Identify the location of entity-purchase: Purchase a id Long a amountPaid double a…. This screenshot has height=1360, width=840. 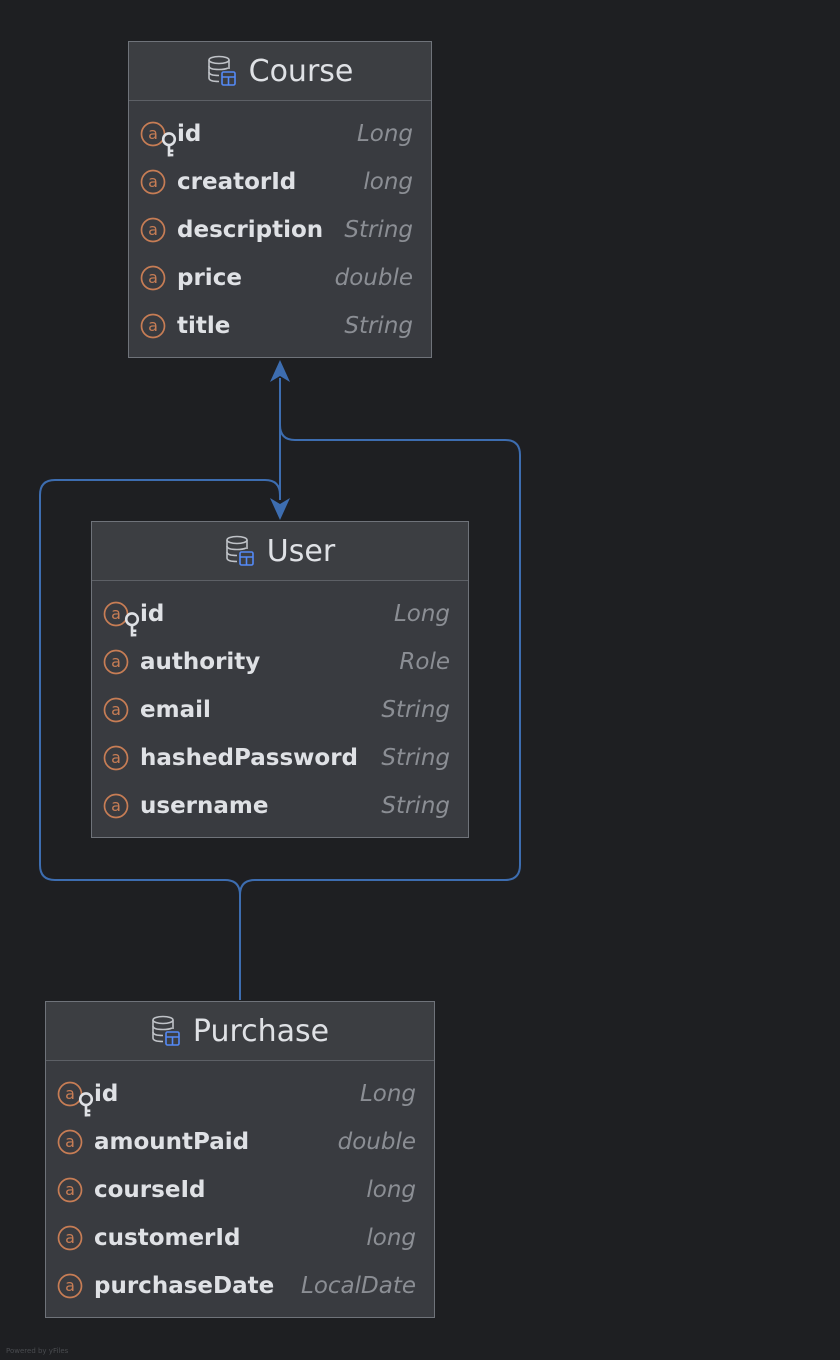
(240, 1159).